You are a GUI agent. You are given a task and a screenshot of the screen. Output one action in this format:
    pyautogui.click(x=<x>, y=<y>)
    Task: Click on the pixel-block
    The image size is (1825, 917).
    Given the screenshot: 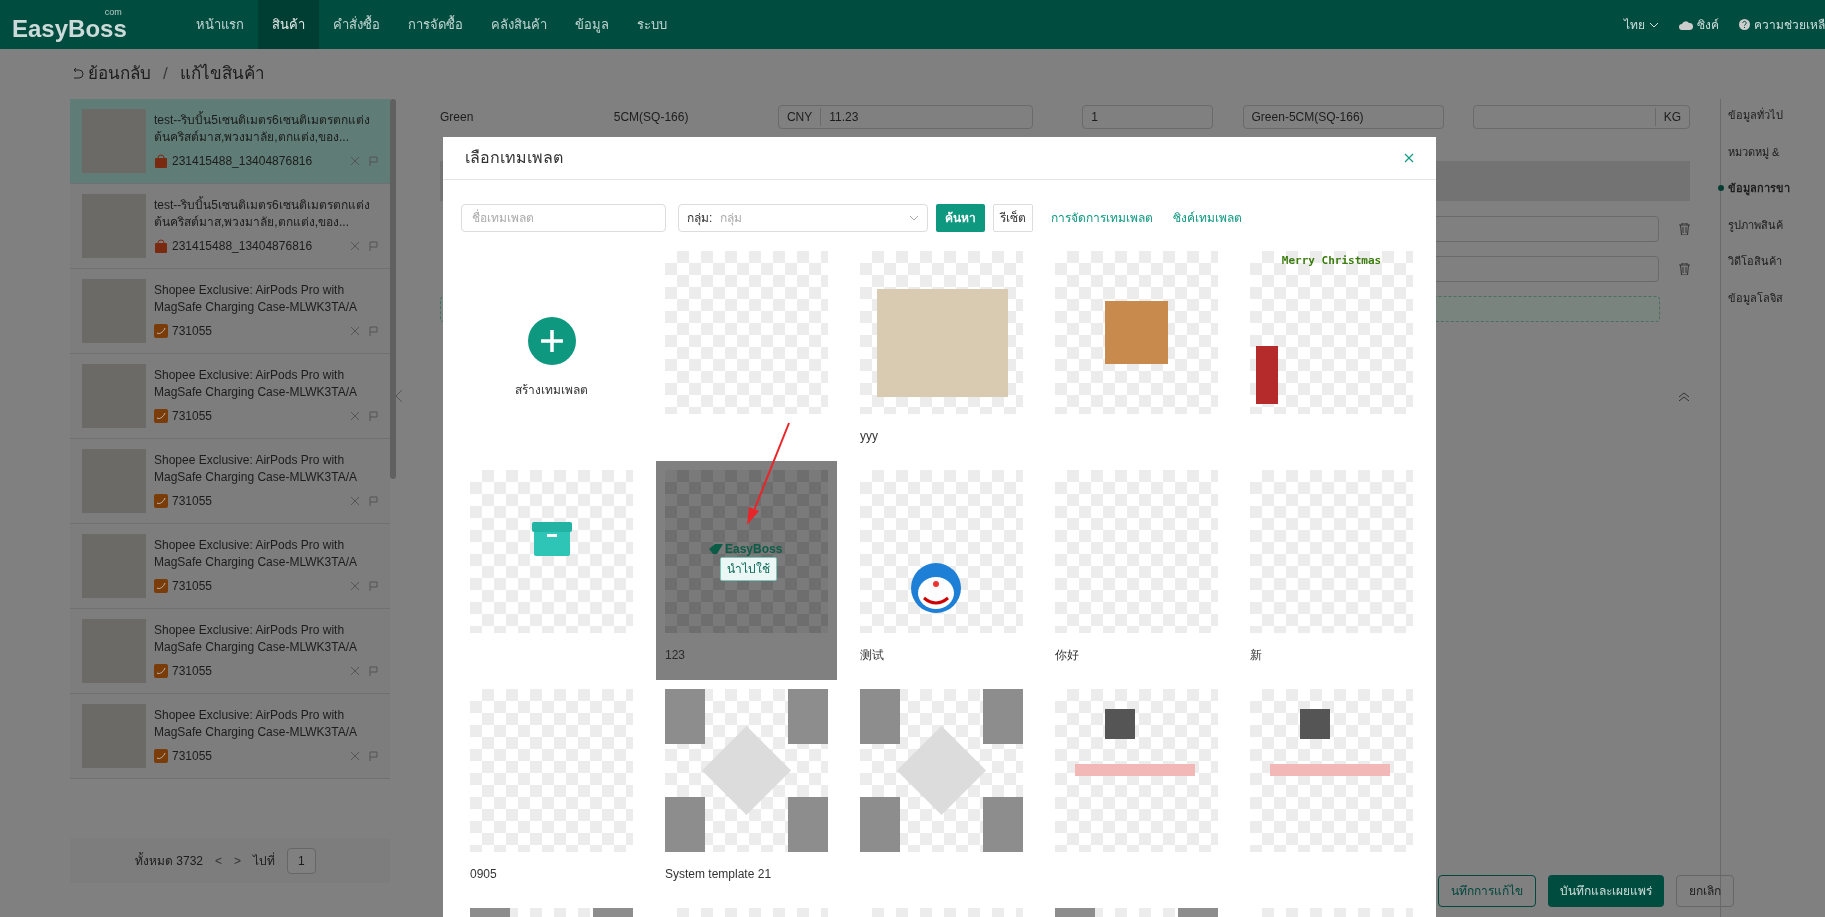 What is the action you would take?
    pyautogui.click(x=1120, y=724)
    